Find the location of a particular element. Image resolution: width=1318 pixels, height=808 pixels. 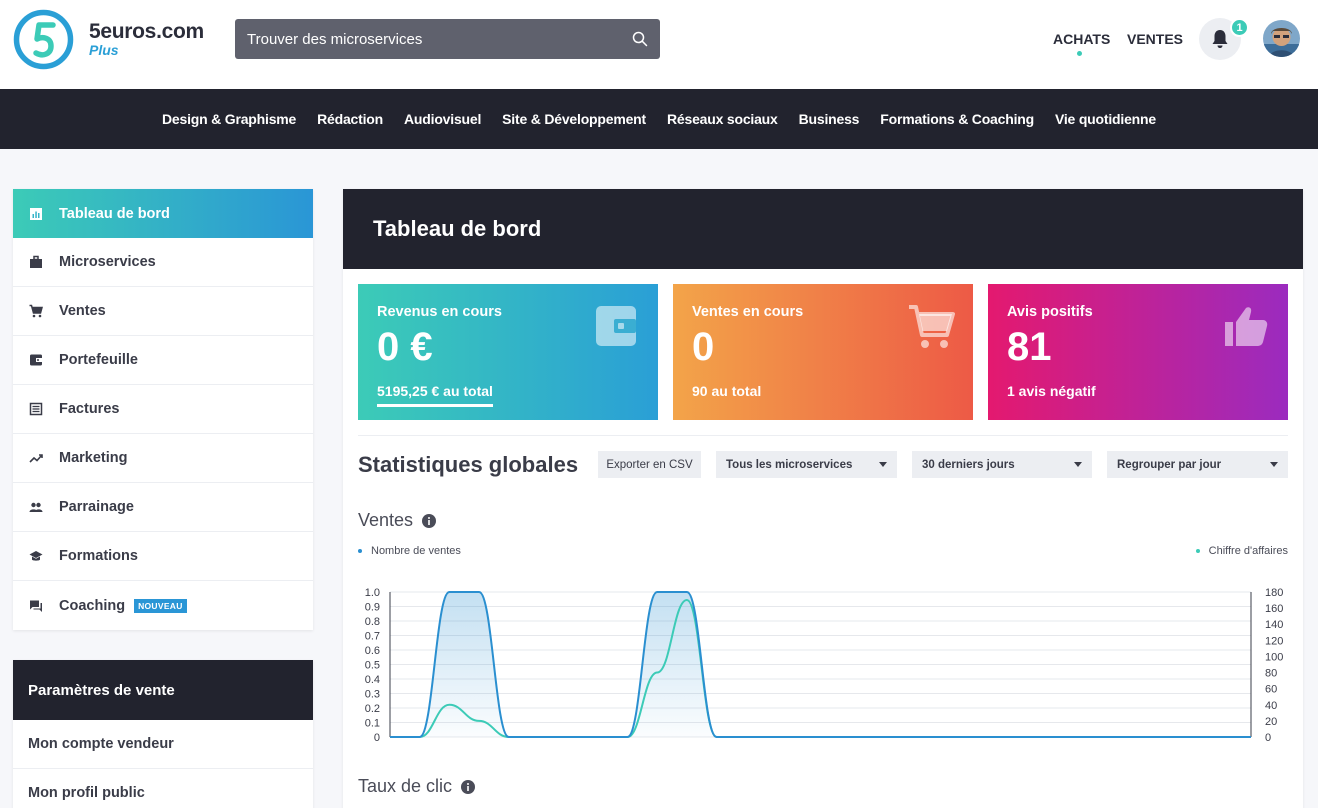

brand-sub: Plus is located at coordinates (104, 50).